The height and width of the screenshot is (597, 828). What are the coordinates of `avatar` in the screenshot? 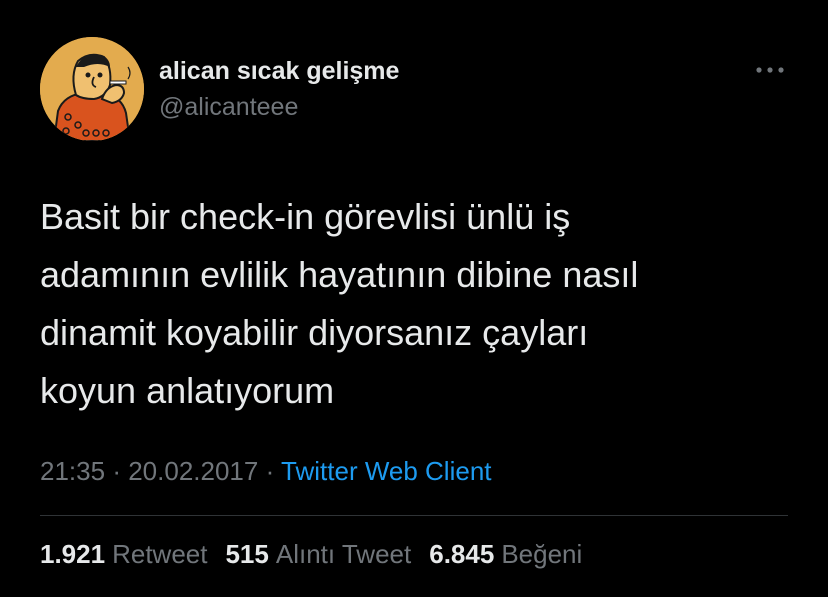 It's located at (92, 89).